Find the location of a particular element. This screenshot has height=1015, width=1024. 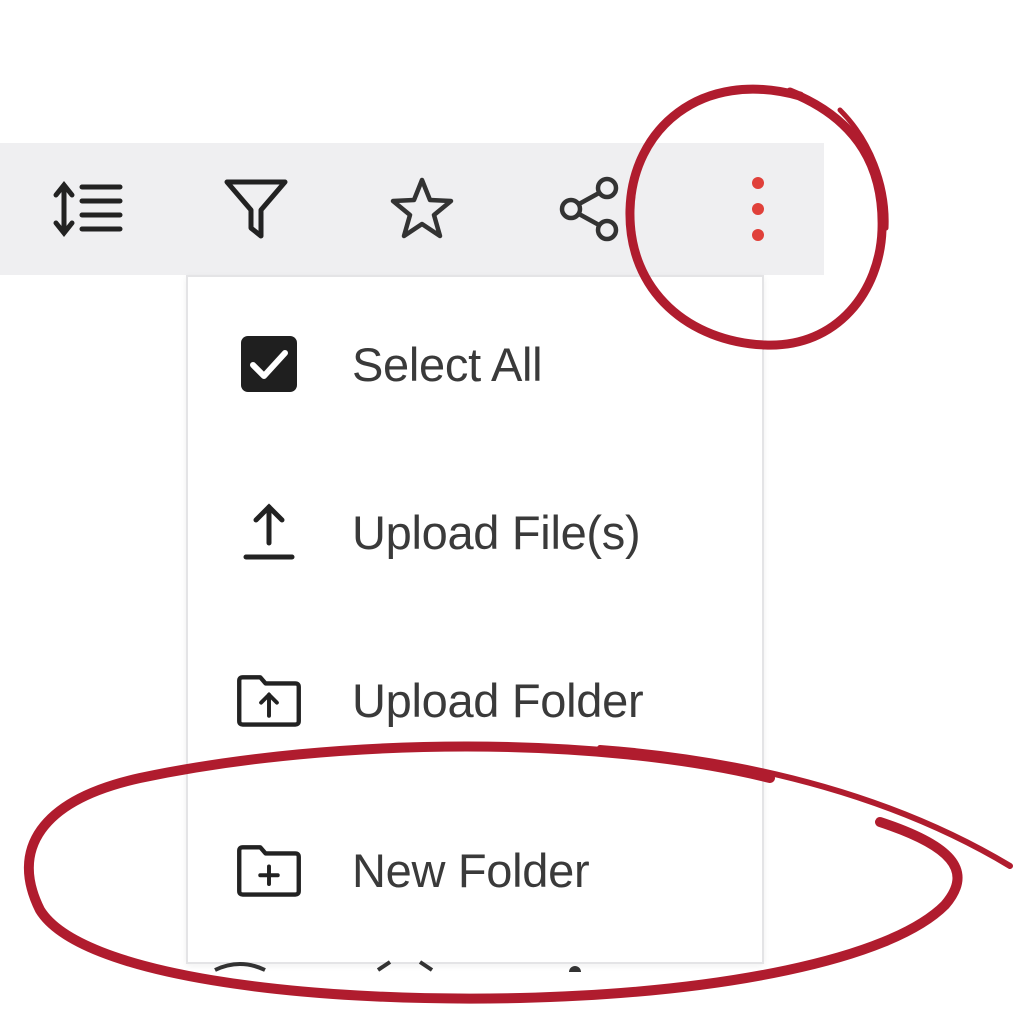

sort-icon is located at coordinates (88, 209).